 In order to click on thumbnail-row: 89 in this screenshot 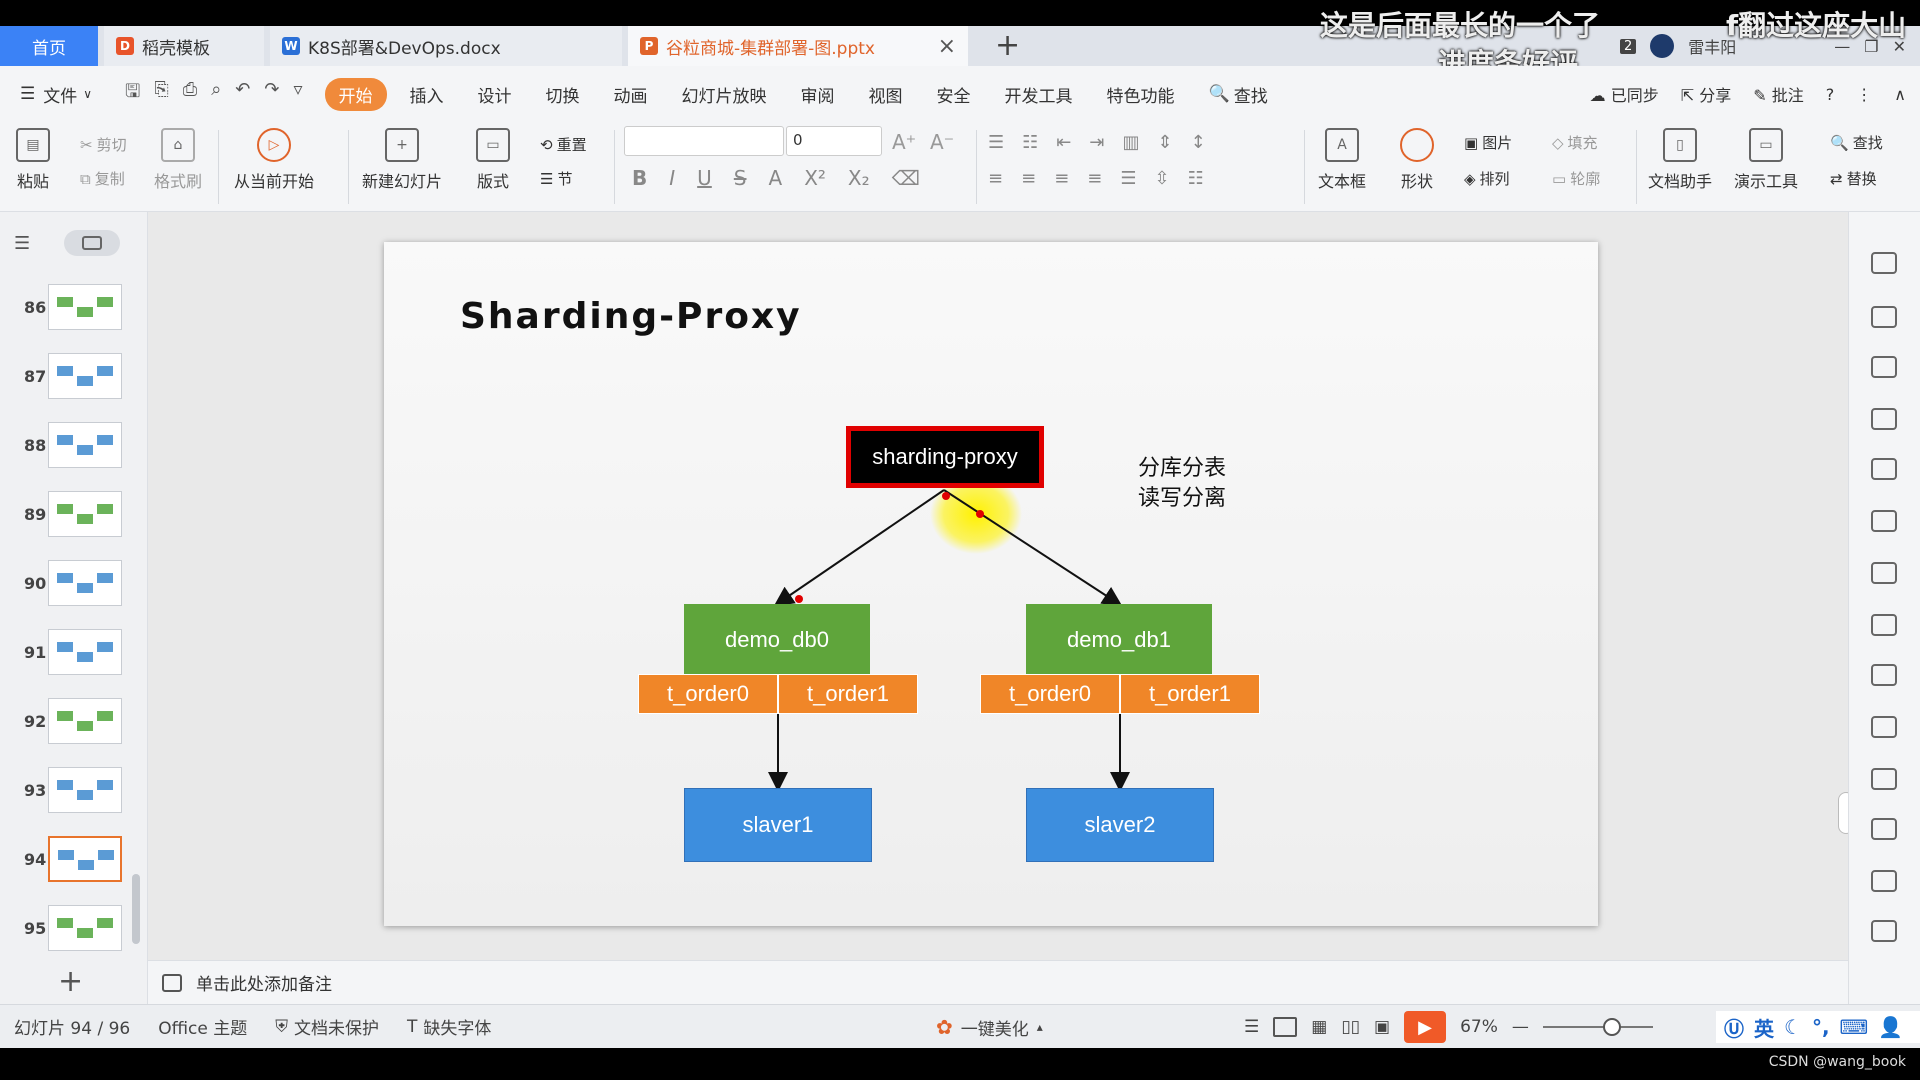, I will do `click(74, 517)`.